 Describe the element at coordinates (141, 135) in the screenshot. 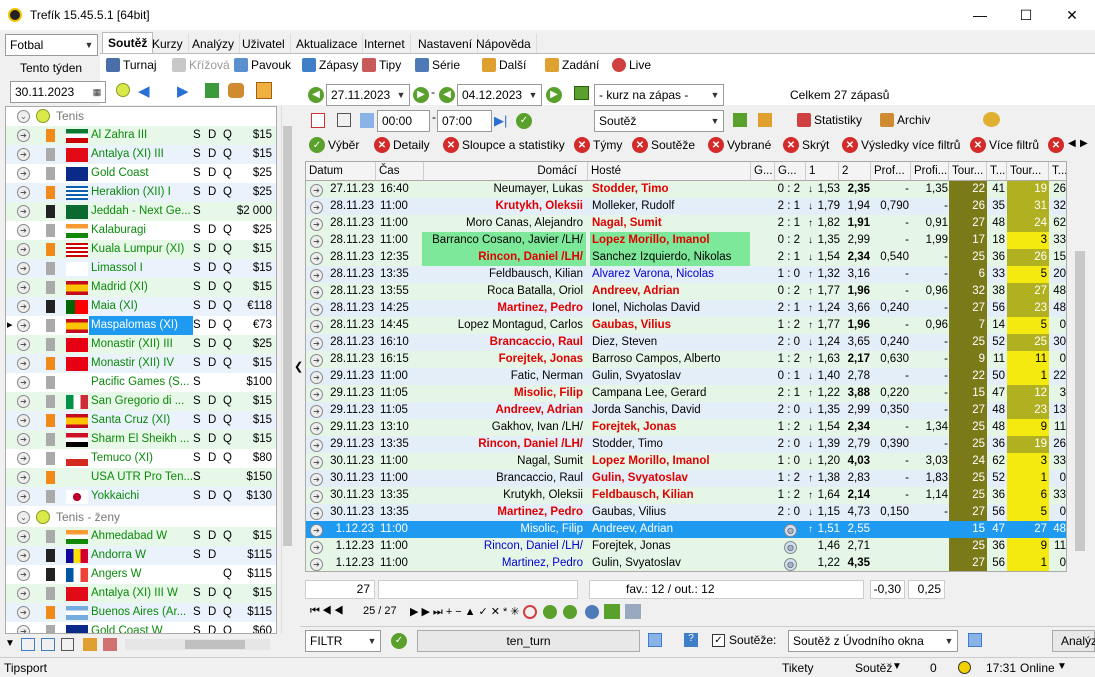

I see `tournament-row: ➔ Al Zahra III S D Q $15` at that location.